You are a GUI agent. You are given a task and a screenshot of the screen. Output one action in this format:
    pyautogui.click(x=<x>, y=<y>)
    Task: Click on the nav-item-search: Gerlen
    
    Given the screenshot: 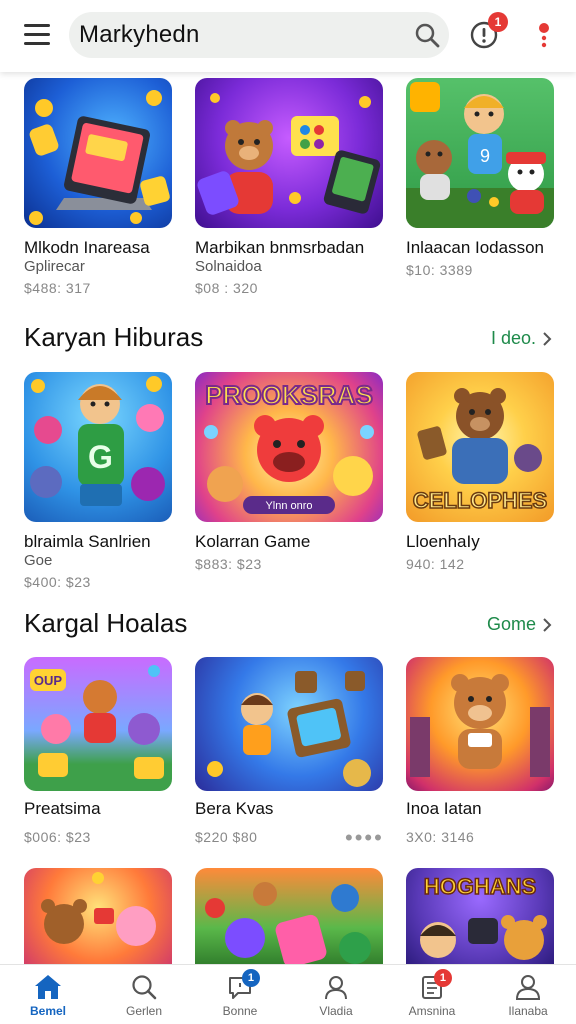 What is the action you would take?
    pyautogui.click(x=144, y=994)
    